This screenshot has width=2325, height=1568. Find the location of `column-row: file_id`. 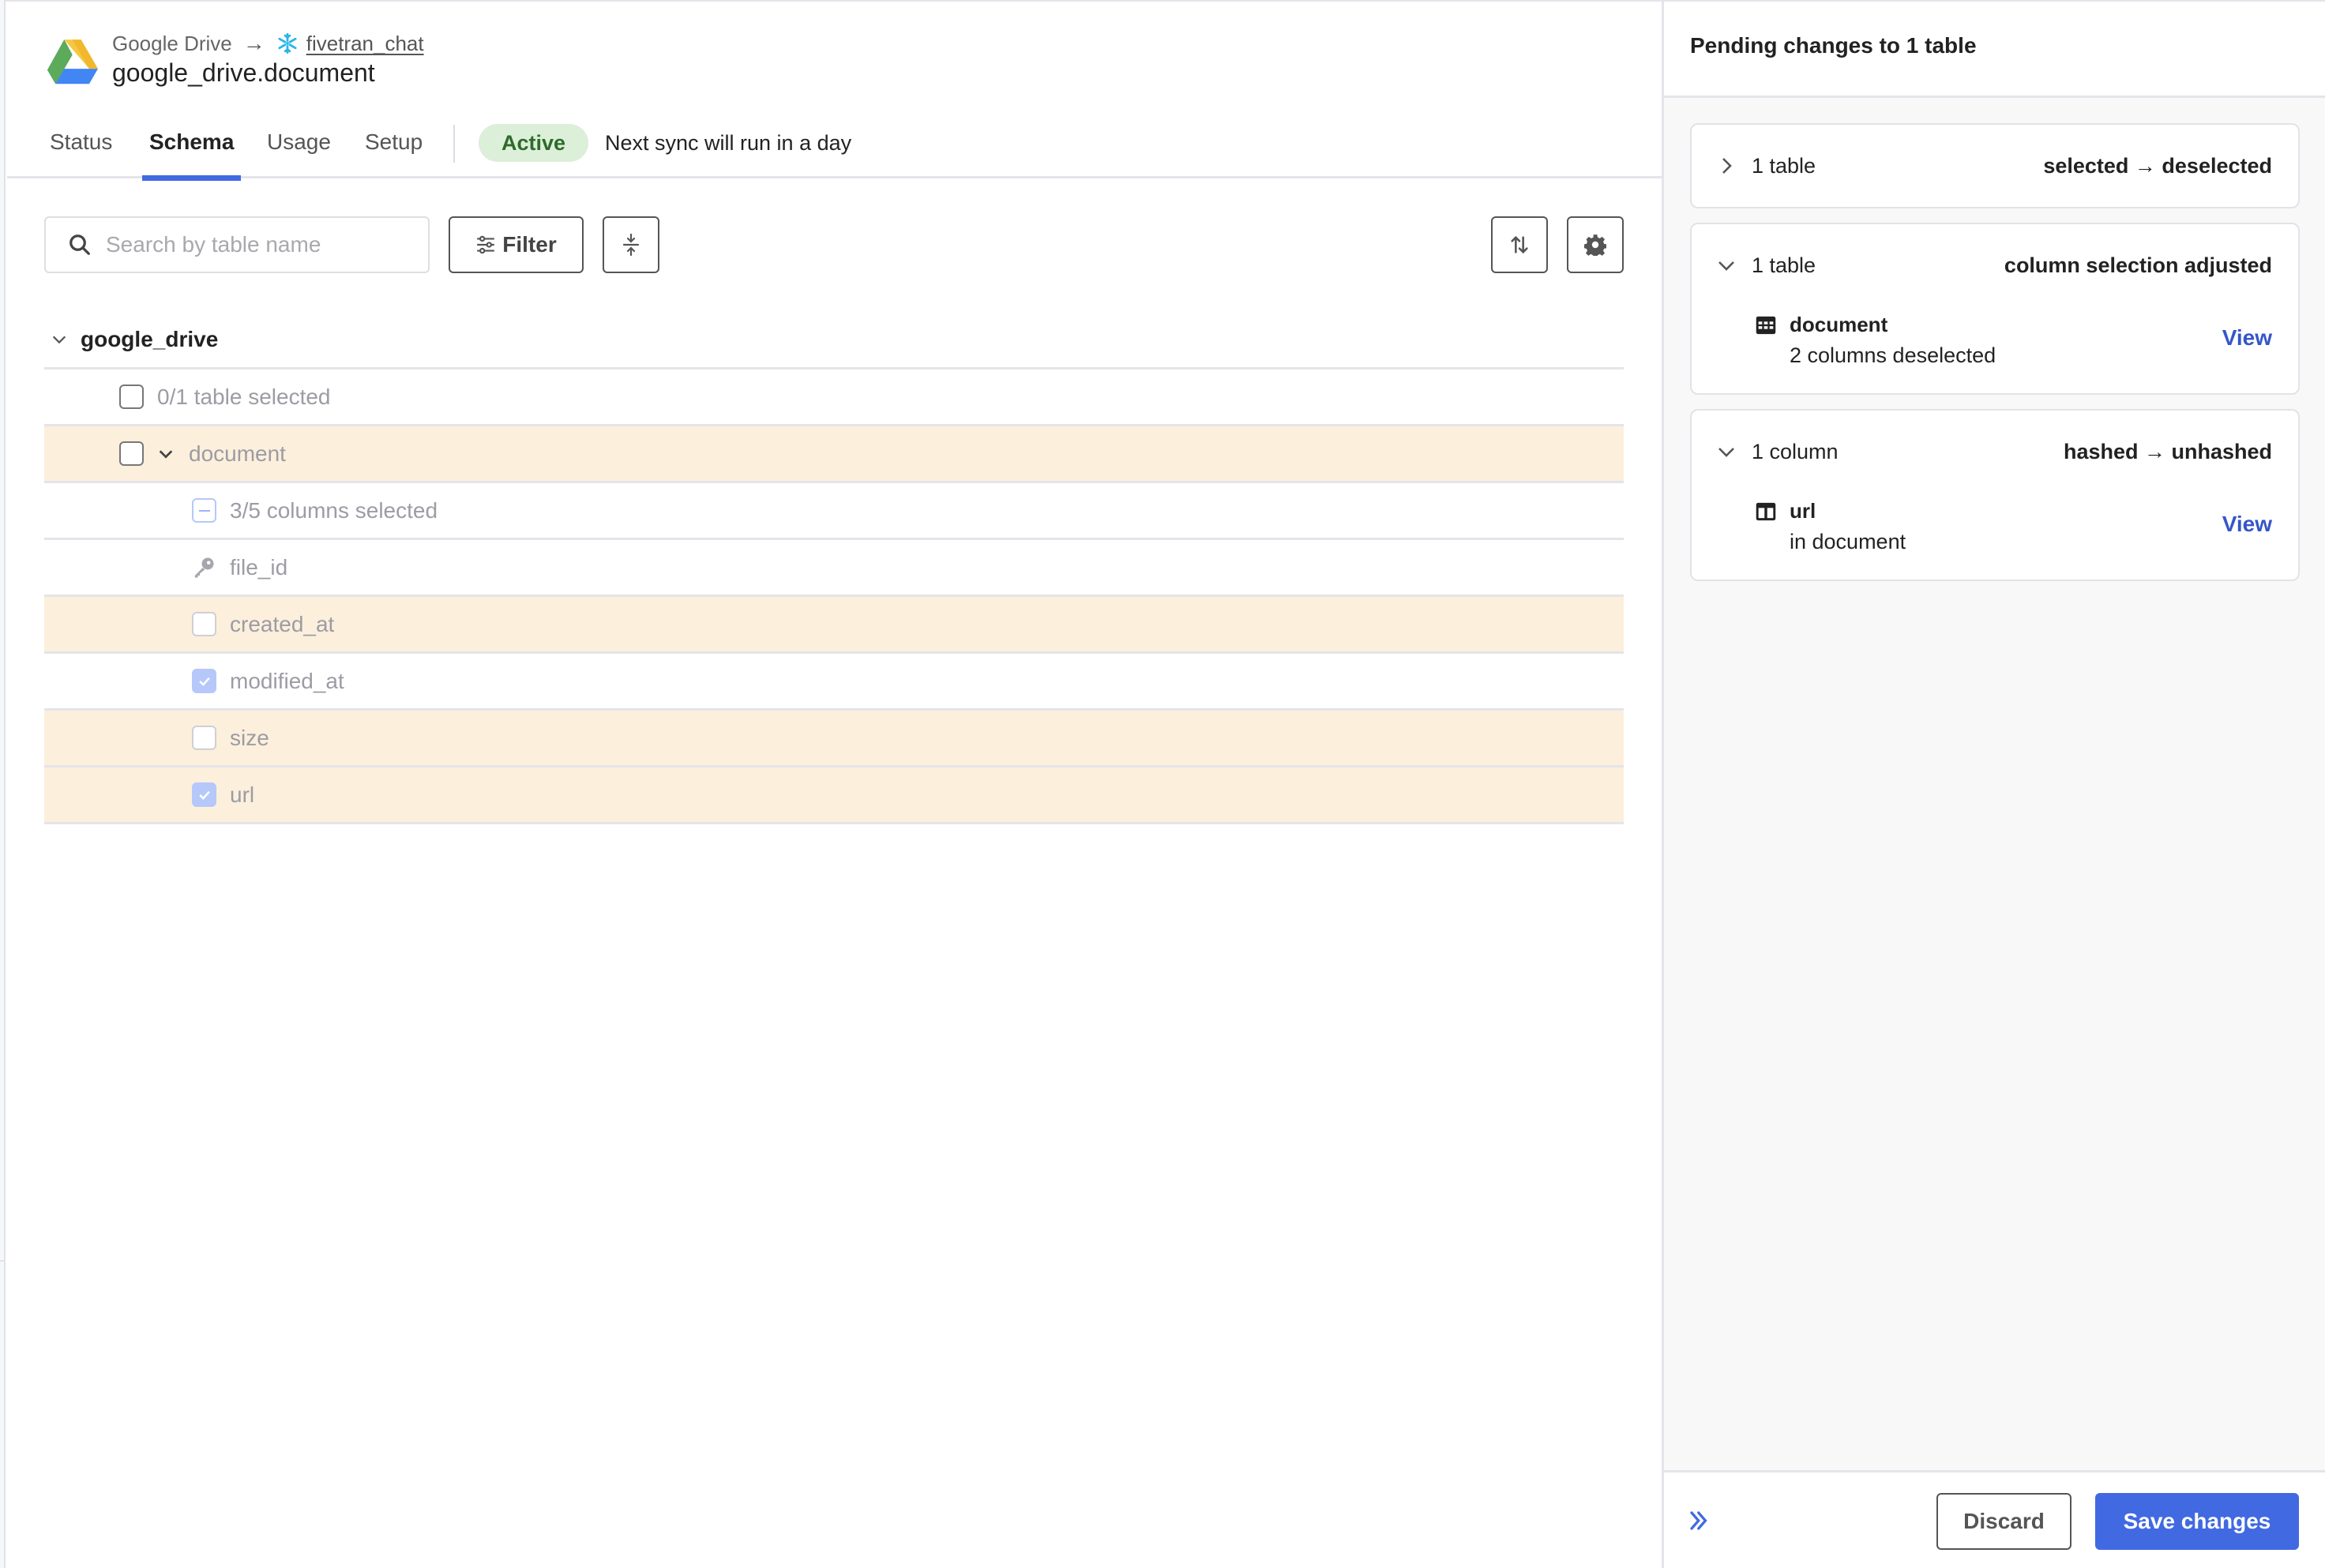

column-row: file_id is located at coordinates (834, 568).